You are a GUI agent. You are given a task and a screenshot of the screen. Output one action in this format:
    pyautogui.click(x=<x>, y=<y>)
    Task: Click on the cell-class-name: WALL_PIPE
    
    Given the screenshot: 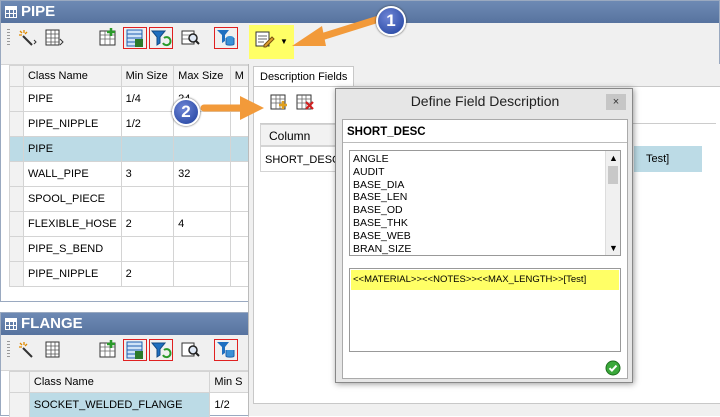 What is the action you would take?
    pyautogui.click(x=72, y=174)
    